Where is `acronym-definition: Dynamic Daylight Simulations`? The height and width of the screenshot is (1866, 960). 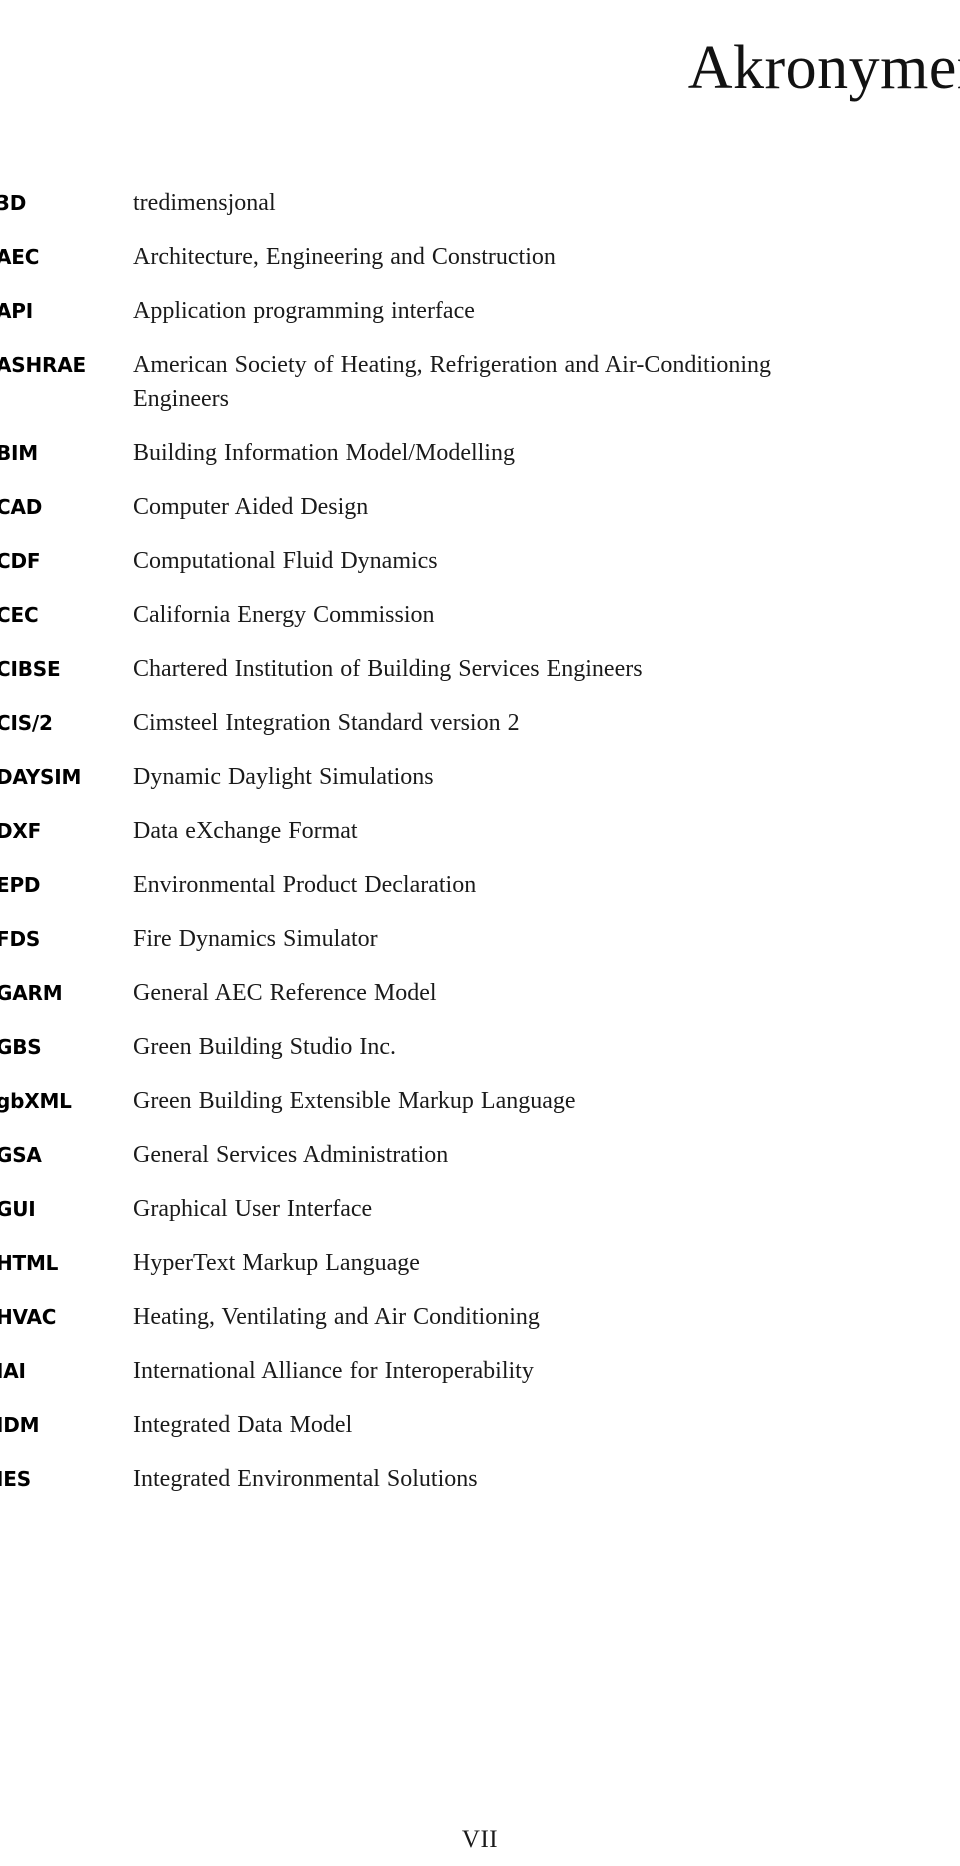 acronym-definition: Dynamic Daylight Simulations is located at coordinates (283, 777).